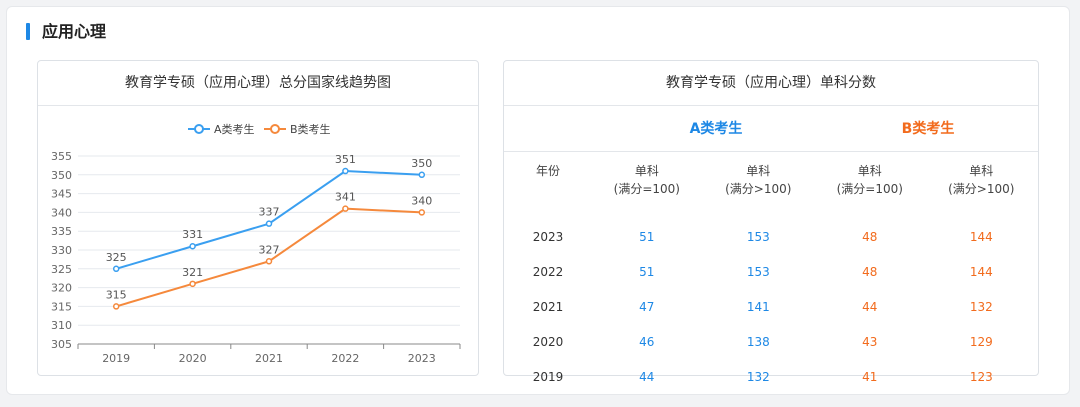  Describe the element at coordinates (61, 250) in the screenshot. I see `y-tick-label: 330` at that location.